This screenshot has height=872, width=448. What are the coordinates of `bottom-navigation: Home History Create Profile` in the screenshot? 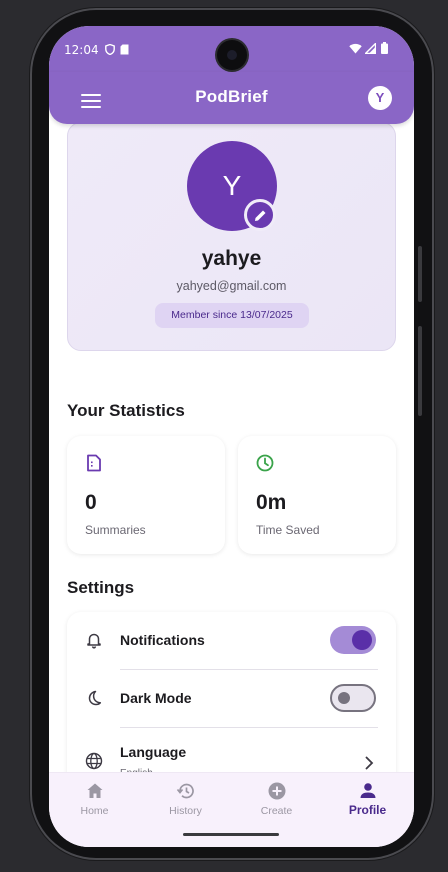 It's located at (231, 809).